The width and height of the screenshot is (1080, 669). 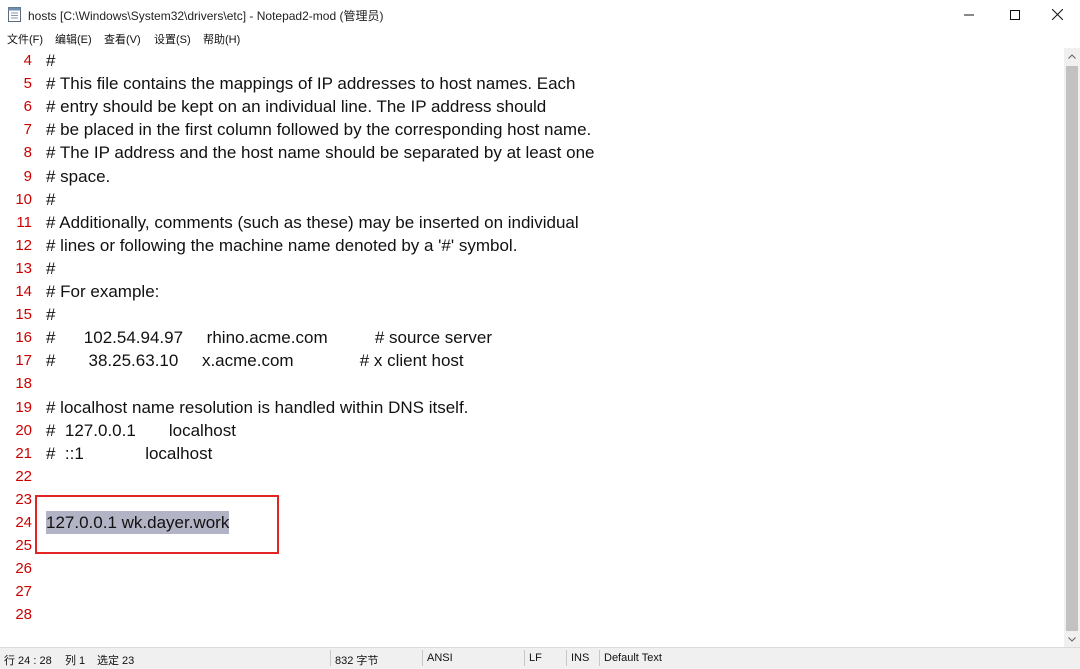 I want to click on line-number: 21, so click(x=23, y=453).